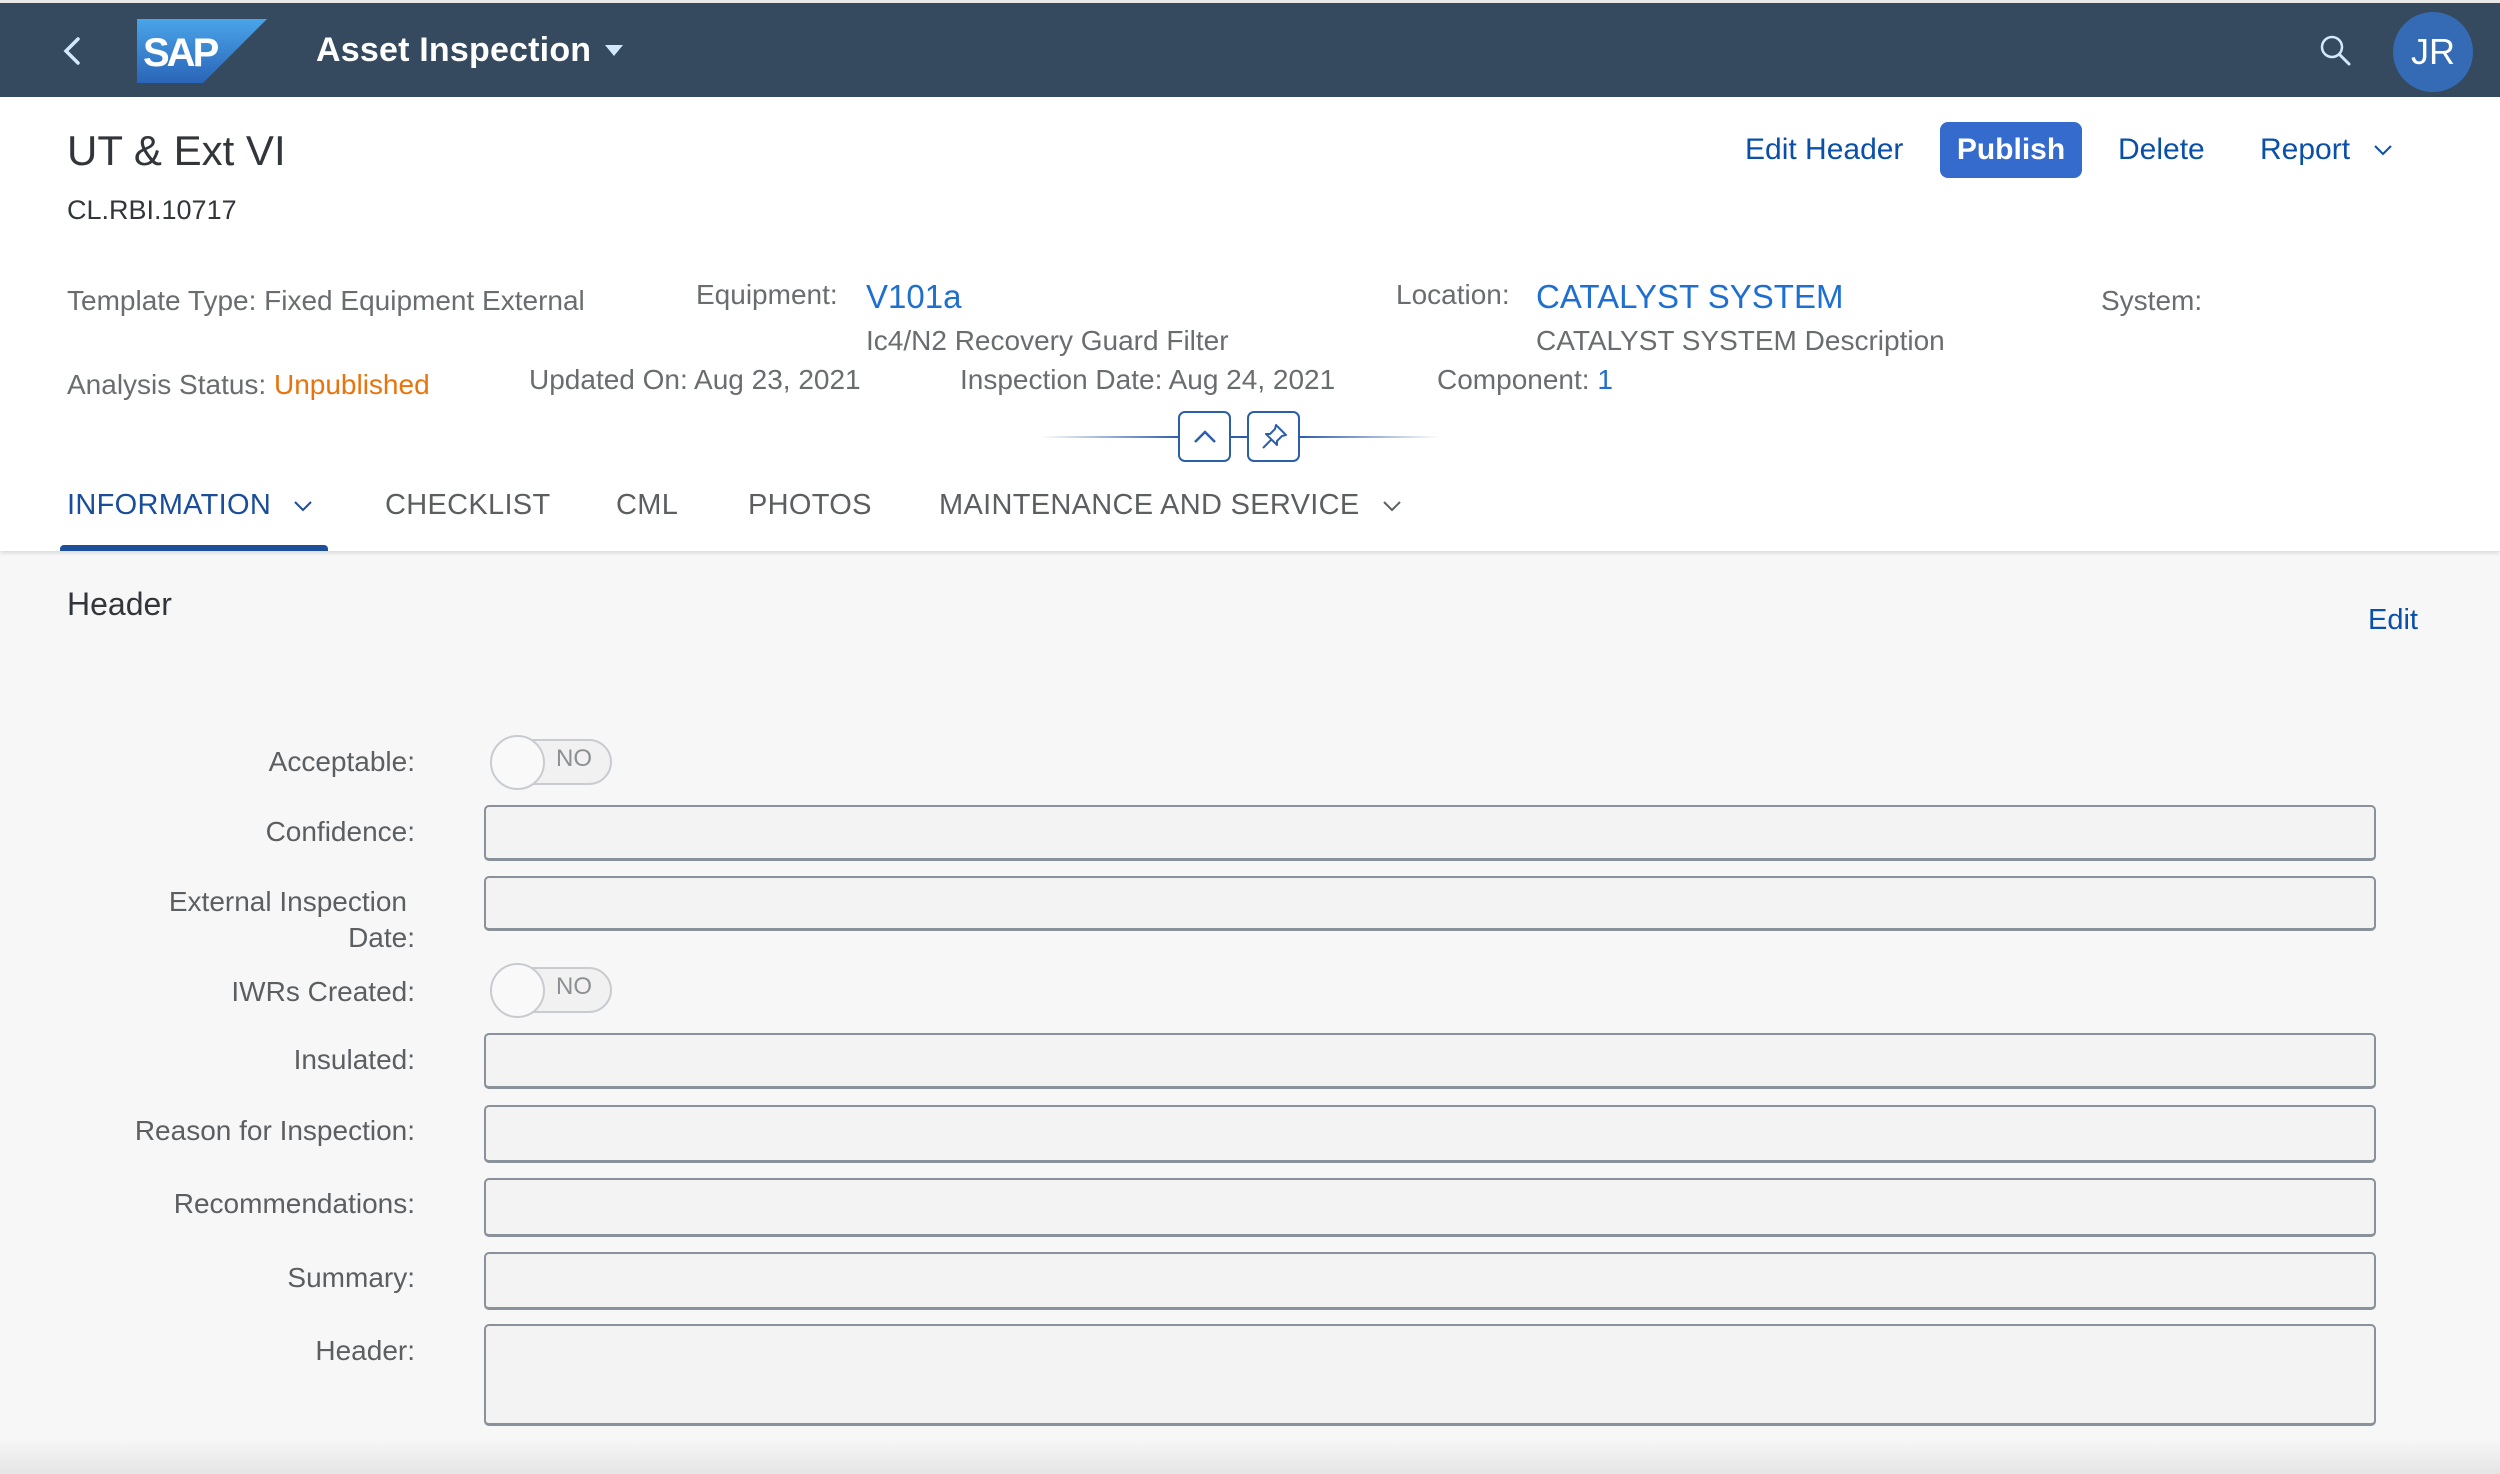  I want to click on search-icon, so click(2335, 50).